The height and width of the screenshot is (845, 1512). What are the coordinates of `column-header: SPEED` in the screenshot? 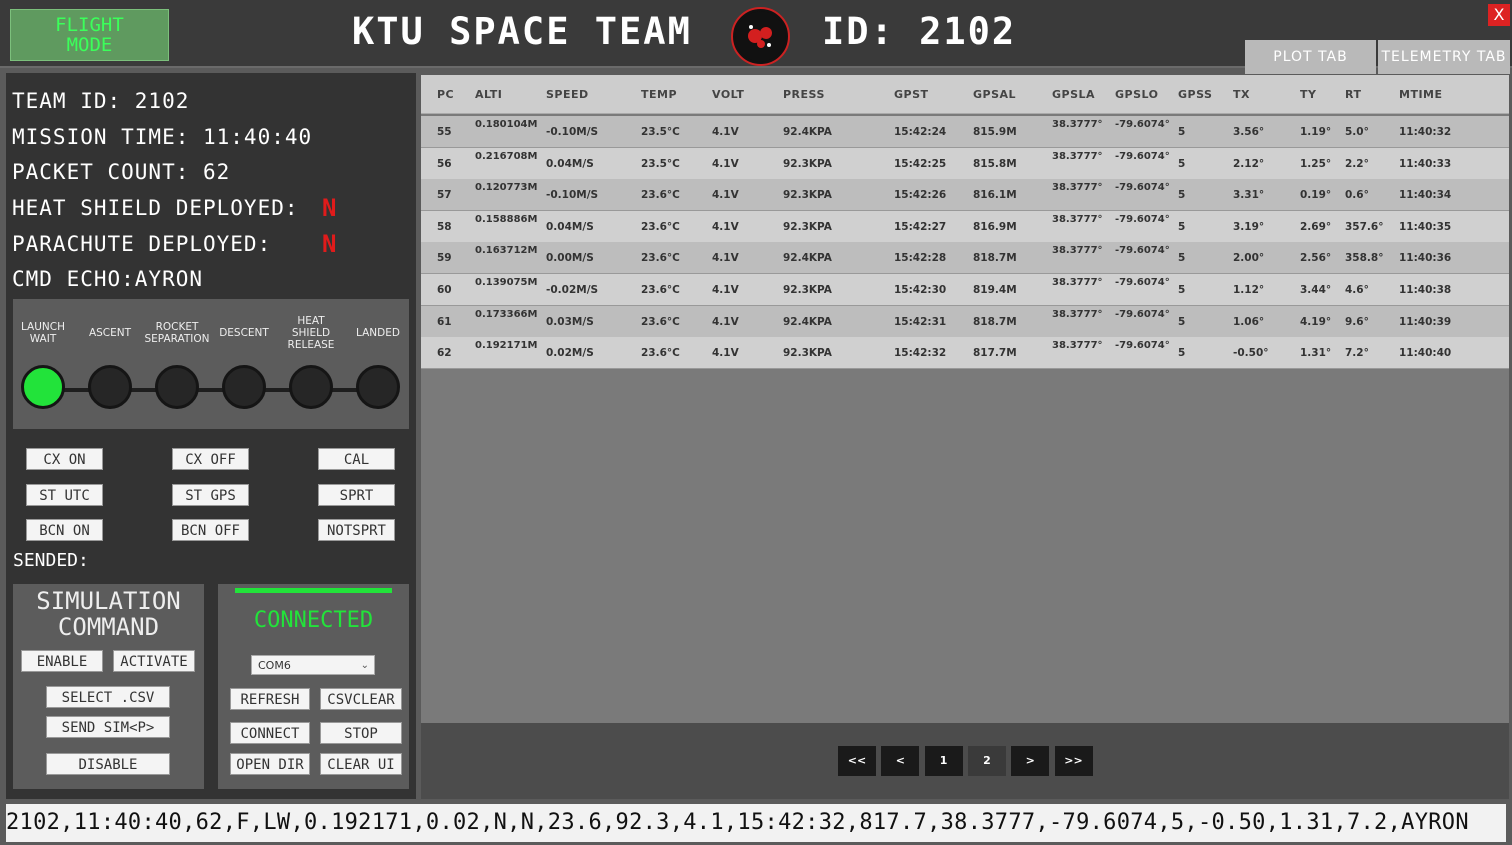 It's located at (567, 94).